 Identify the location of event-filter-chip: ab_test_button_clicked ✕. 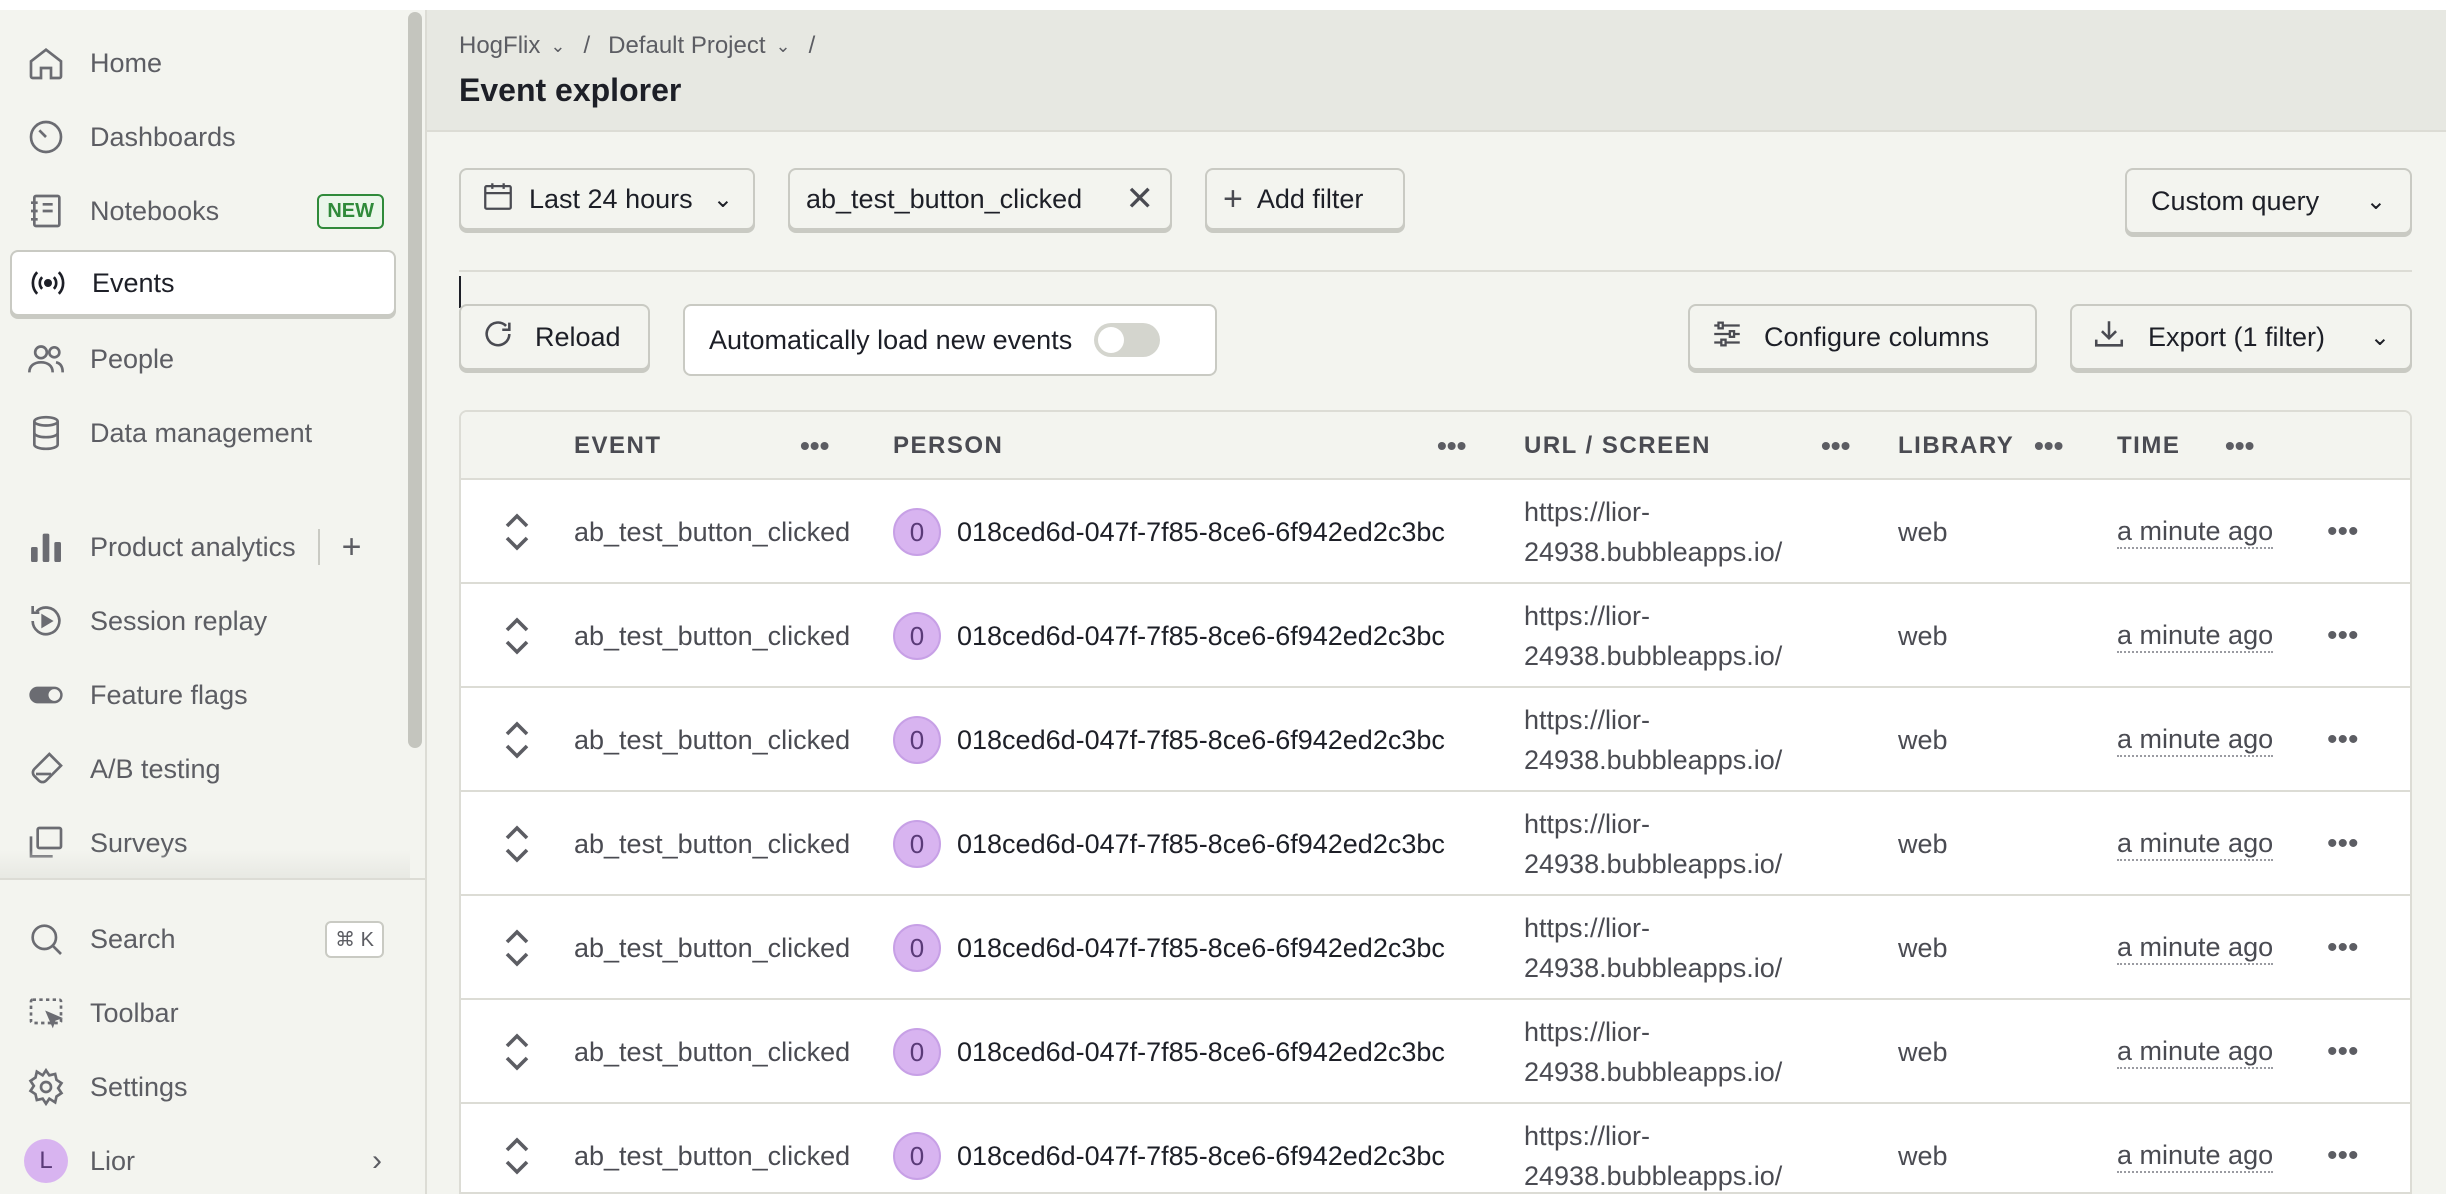
(980, 199).